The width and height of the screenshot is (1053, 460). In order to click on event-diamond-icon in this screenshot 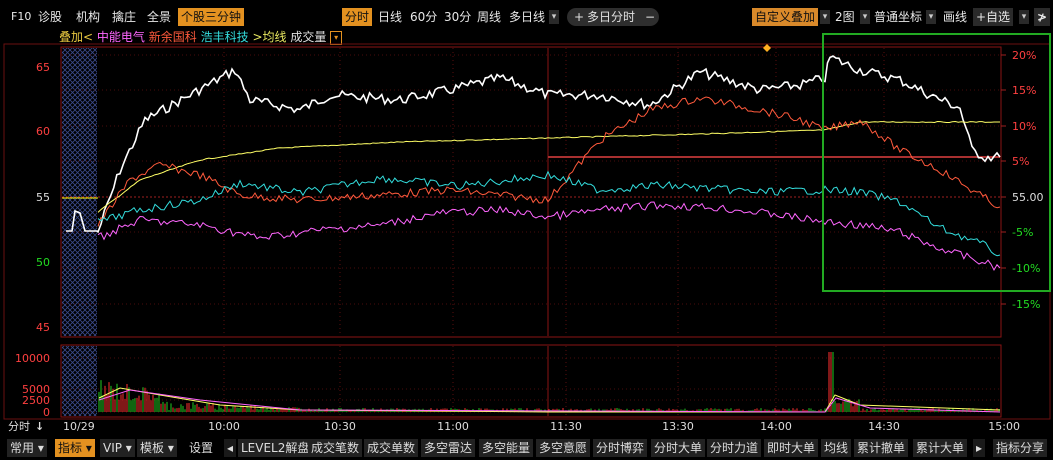, I will do `click(767, 48)`.